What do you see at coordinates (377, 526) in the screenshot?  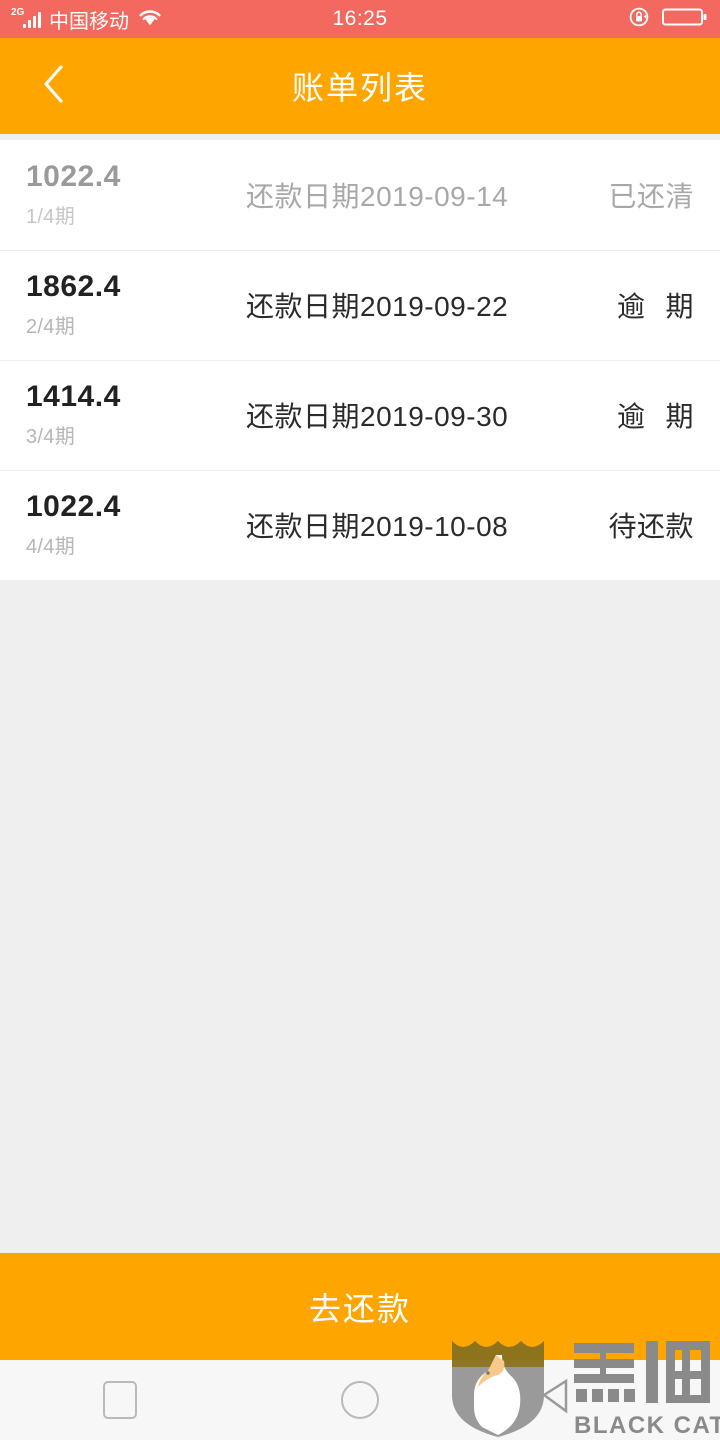 I see `row-date: 还款日期2019-10-08` at bounding box center [377, 526].